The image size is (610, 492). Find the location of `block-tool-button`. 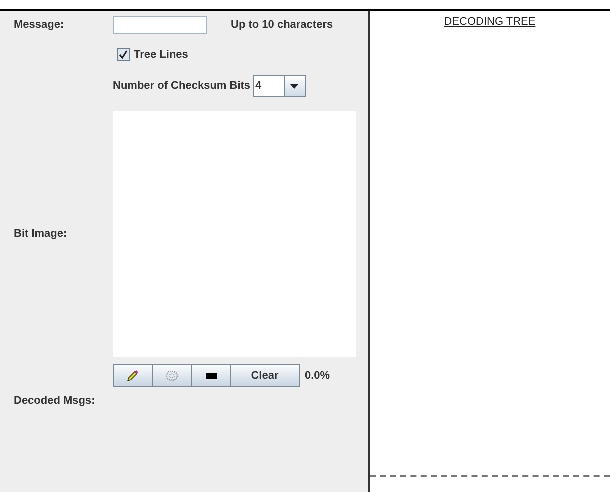

block-tool-button is located at coordinates (211, 375).